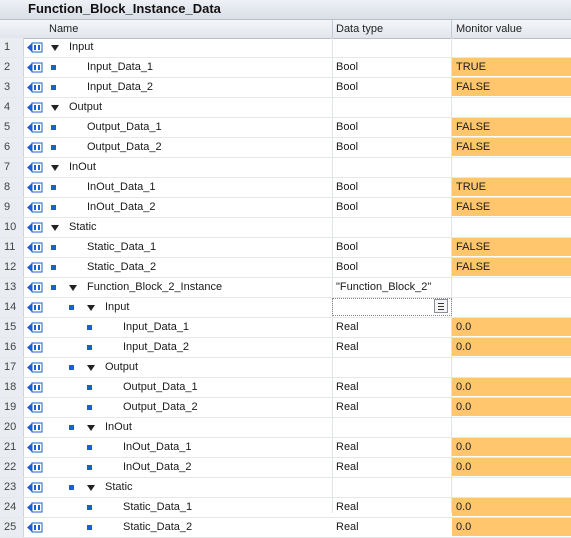  Describe the element at coordinates (285, 408) in the screenshot. I see `table-row: 19 Output_Data_2 Real 0.0` at that location.